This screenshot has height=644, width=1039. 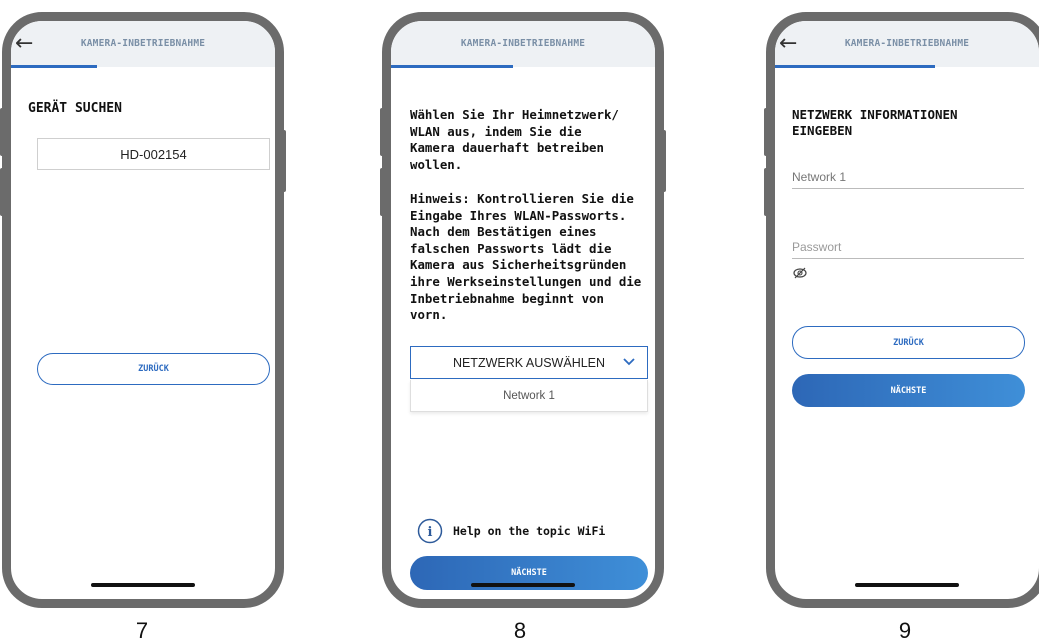 I want to click on network-select-label: NETZWERK AUSWÄHLEN, so click(x=529, y=362).